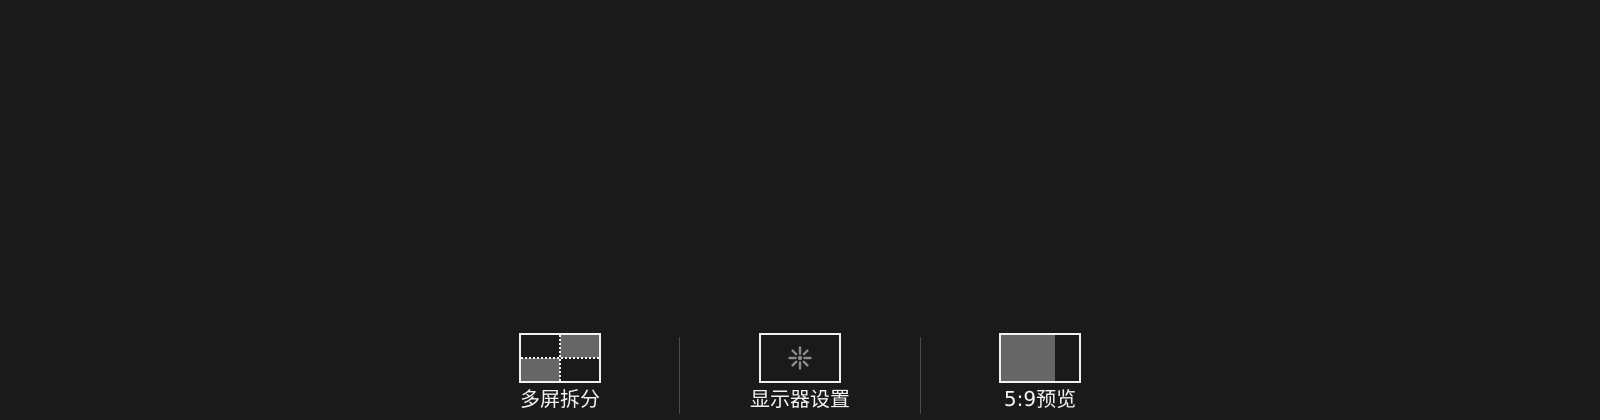 This screenshot has width=1600, height=420. Describe the element at coordinates (579, 369) in the screenshot. I see `split-cell-bottom-right` at that location.